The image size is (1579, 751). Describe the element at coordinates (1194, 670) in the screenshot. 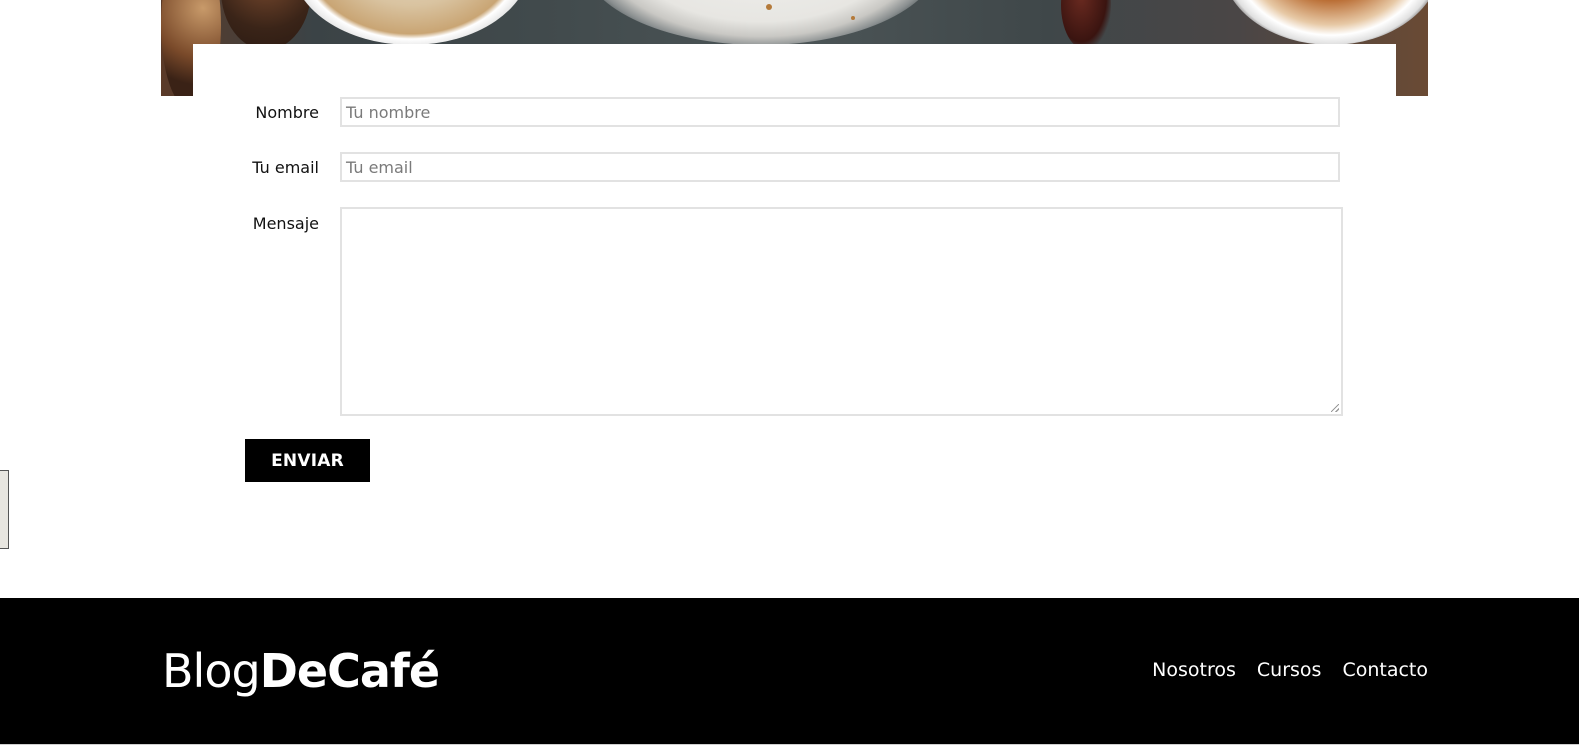

I see `nav-link-nosotros: Nosotros` at that location.